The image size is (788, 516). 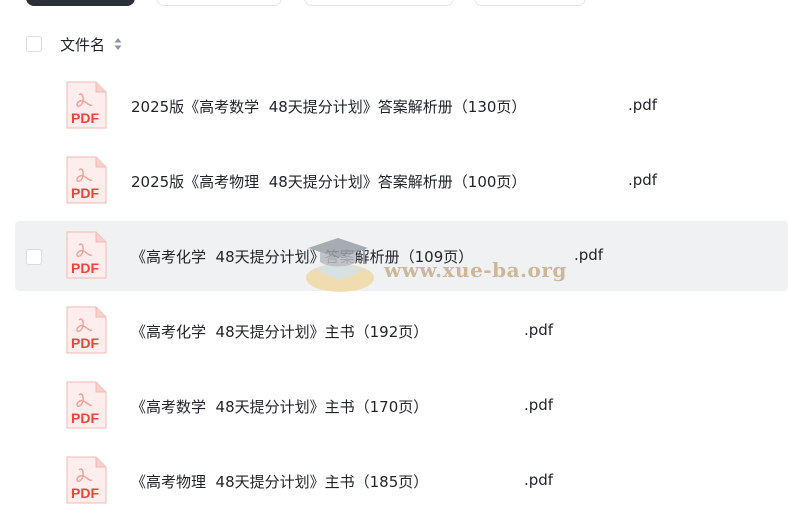 What do you see at coordinates (279, 481) in the screenshot?
I see `file-name: 《高考物理 48天提分计划》主书（185页）` at bounding box center [279, 481].